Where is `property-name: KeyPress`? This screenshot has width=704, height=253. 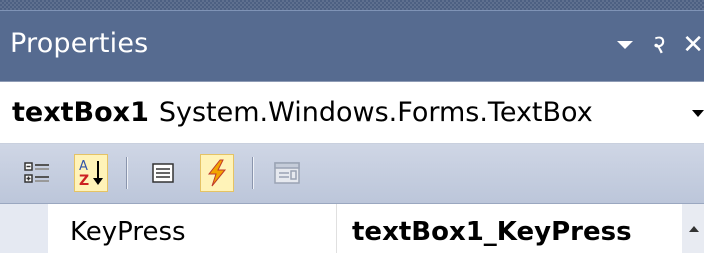
property-name: KeyPress is located at coordinates (128, 232).